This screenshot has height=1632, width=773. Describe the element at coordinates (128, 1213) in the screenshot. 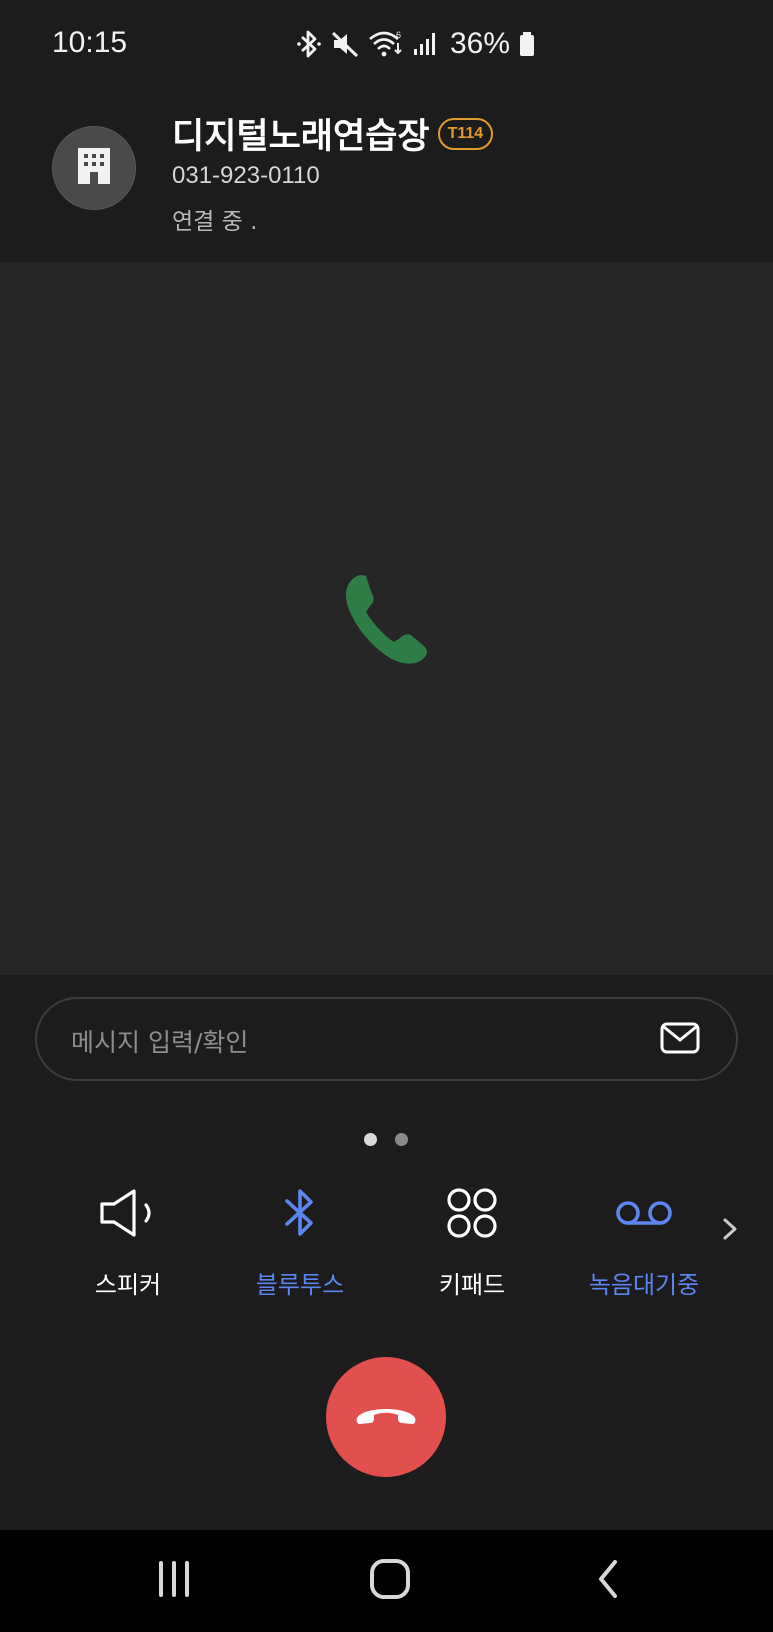

I see `speaker-icon` at that location.